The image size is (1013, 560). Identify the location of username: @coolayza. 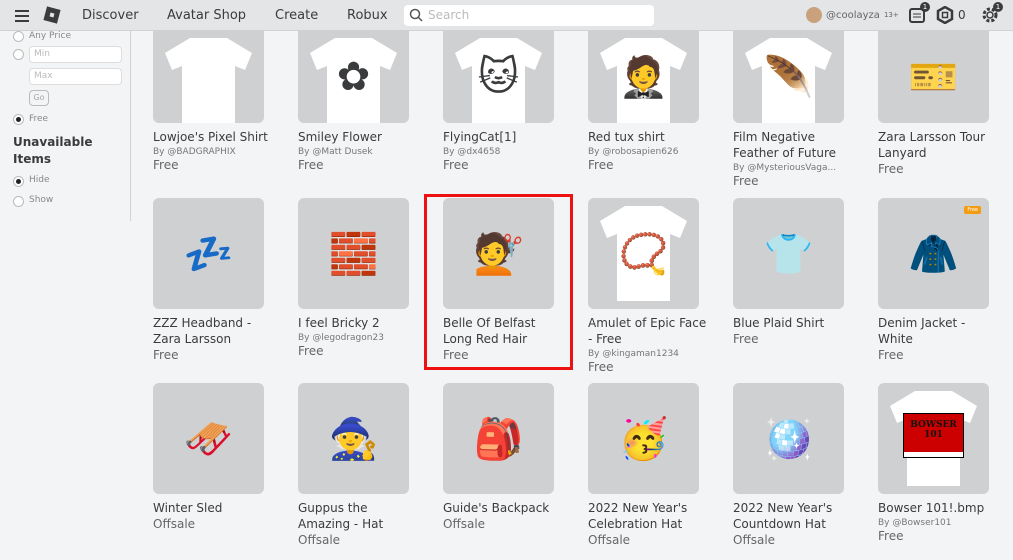
(853, 15).